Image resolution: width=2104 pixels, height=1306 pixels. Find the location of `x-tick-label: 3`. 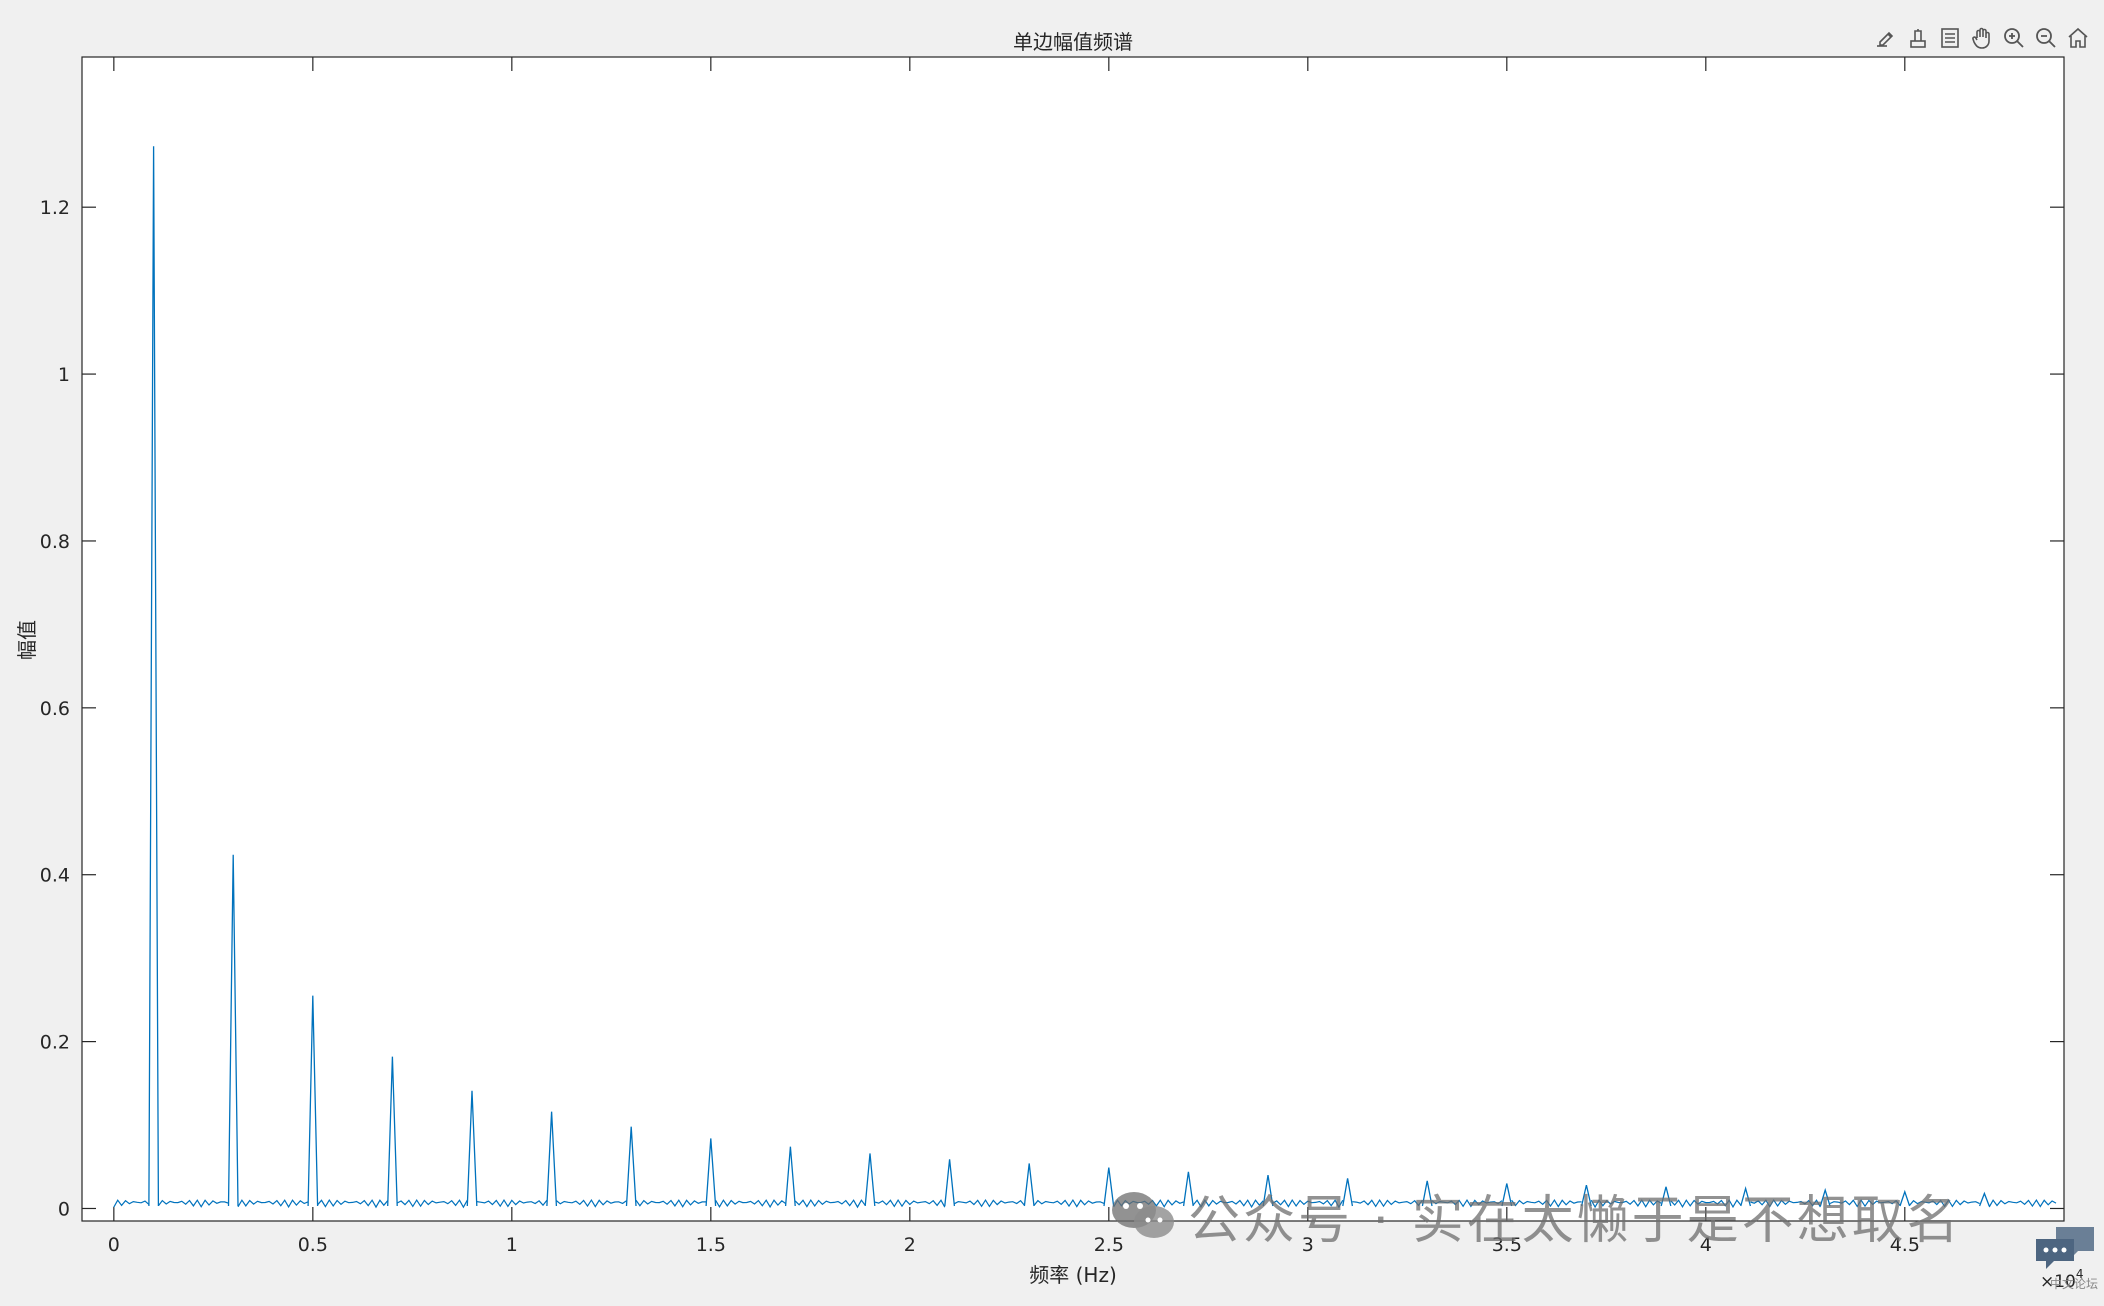

x-tick-label: 3 is located at coordinates (1308, 1245).